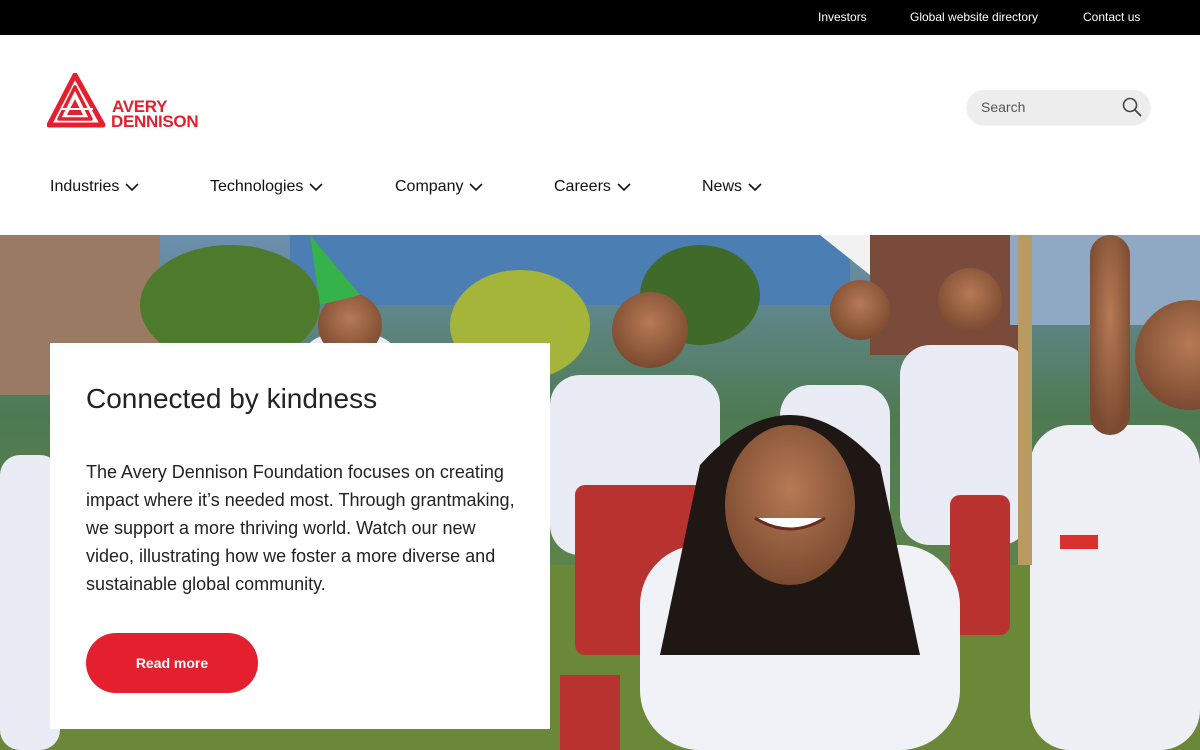 This screenshot has width=1200, height=750. Describe the element at coordinates (85, 186) in the screenshot. I see `nav-industries-label: Industries` at that location.